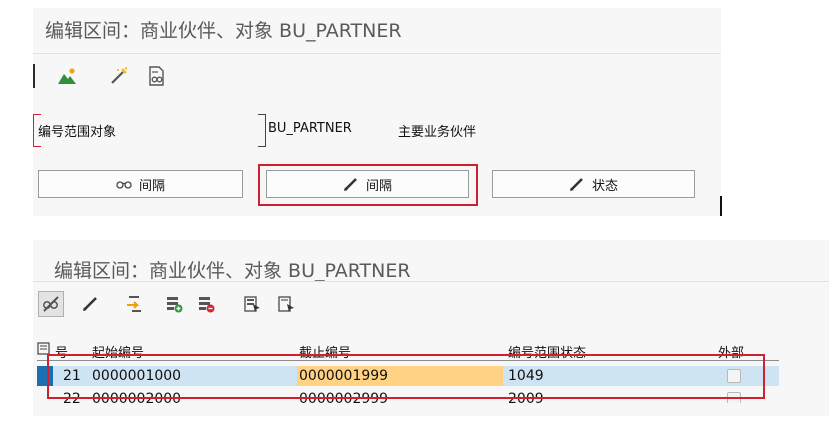 This screenshot has width=829, height=447. What do you see at coordinates (119, 76) in the screenshot?
I see `magic-wand-icon` at bounding box center [119, 76].